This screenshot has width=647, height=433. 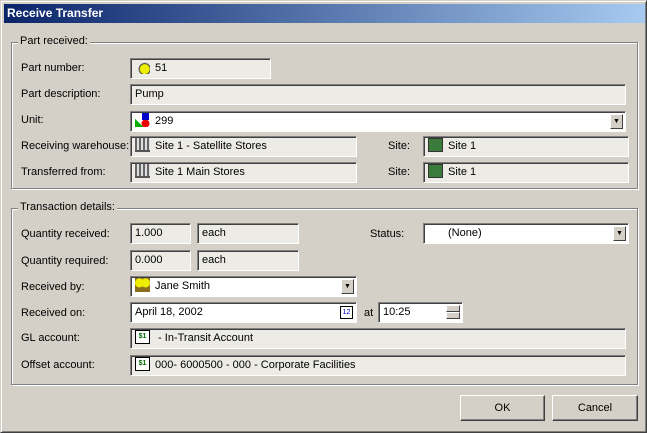 What do you see at coordinates (75, 146) in the screenshot?
I see `receiving-warehouse-label: Receiving warehouse:` at bounding box center [75, 146].